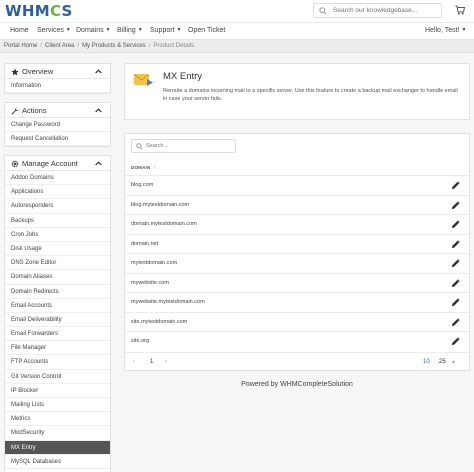 This screenshot has width=474, height=472. Describe the element at coordinates (297, 361) in the screenshot. I see `table-pagination: ‹ 1 › 10 25 ▾` at that location.